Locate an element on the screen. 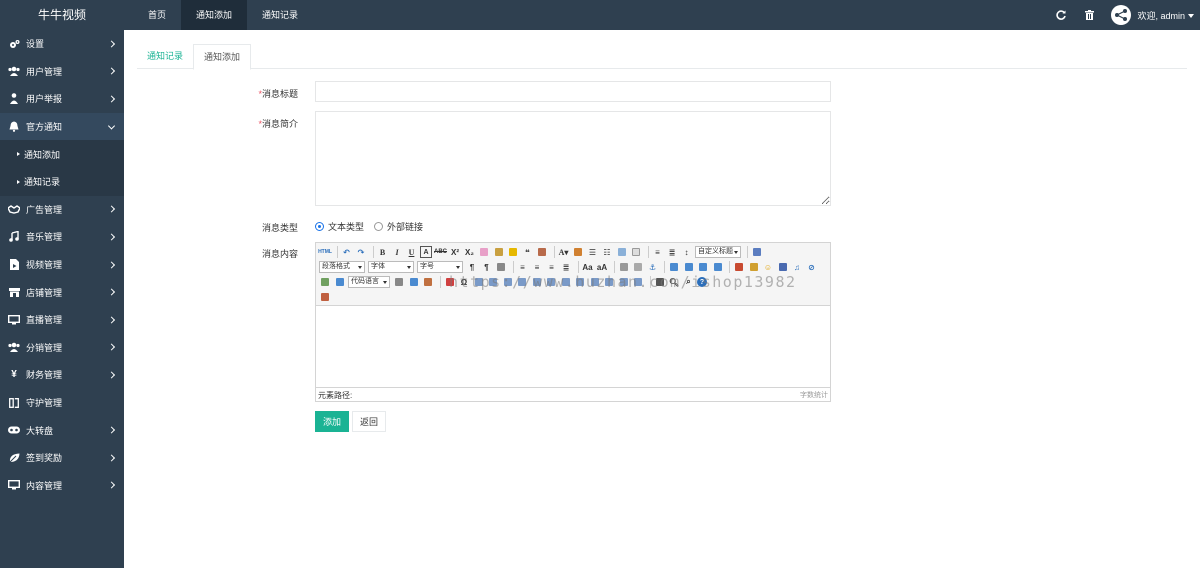 The image size is (1200, 568). image-none-icon is located at coordinates (674, 267).